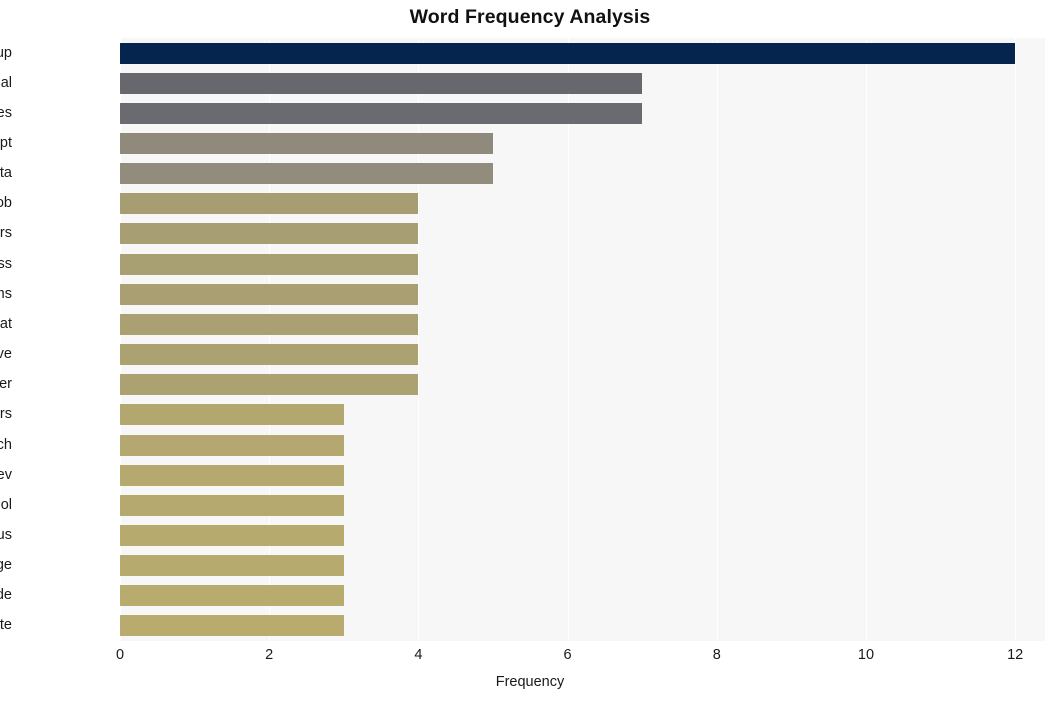 The height and width of the screenshot is (701, 1060). Describe the element at coordinates (6, 504) in the screenshot. I see `y-axis-label: tool` at that location.